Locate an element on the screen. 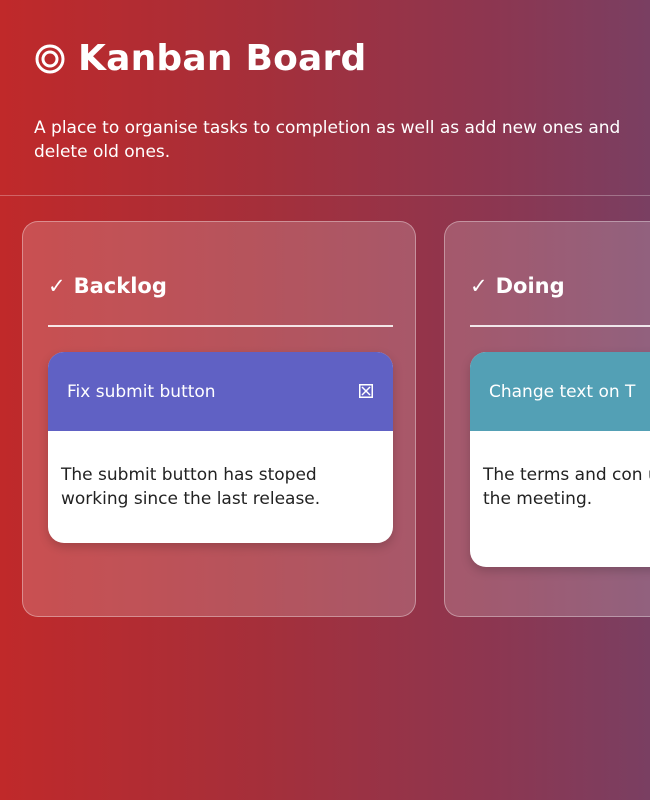 This screenshot has height=800, width=650. target-icon is located at coordinates (50, 58).